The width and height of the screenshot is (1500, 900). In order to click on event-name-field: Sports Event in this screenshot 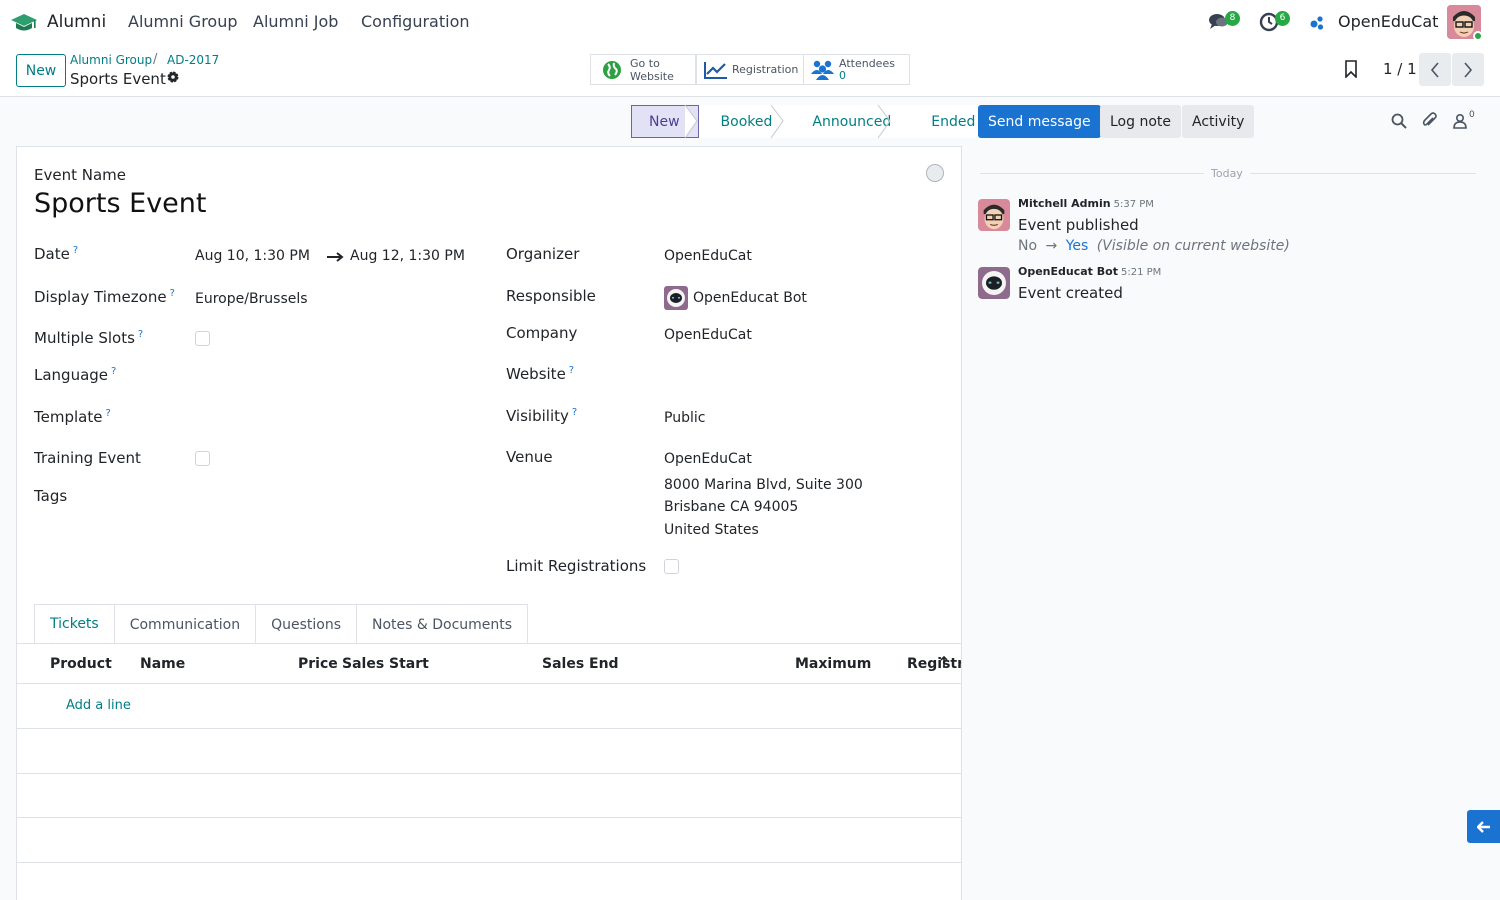, I will do `click(120, 203)`.